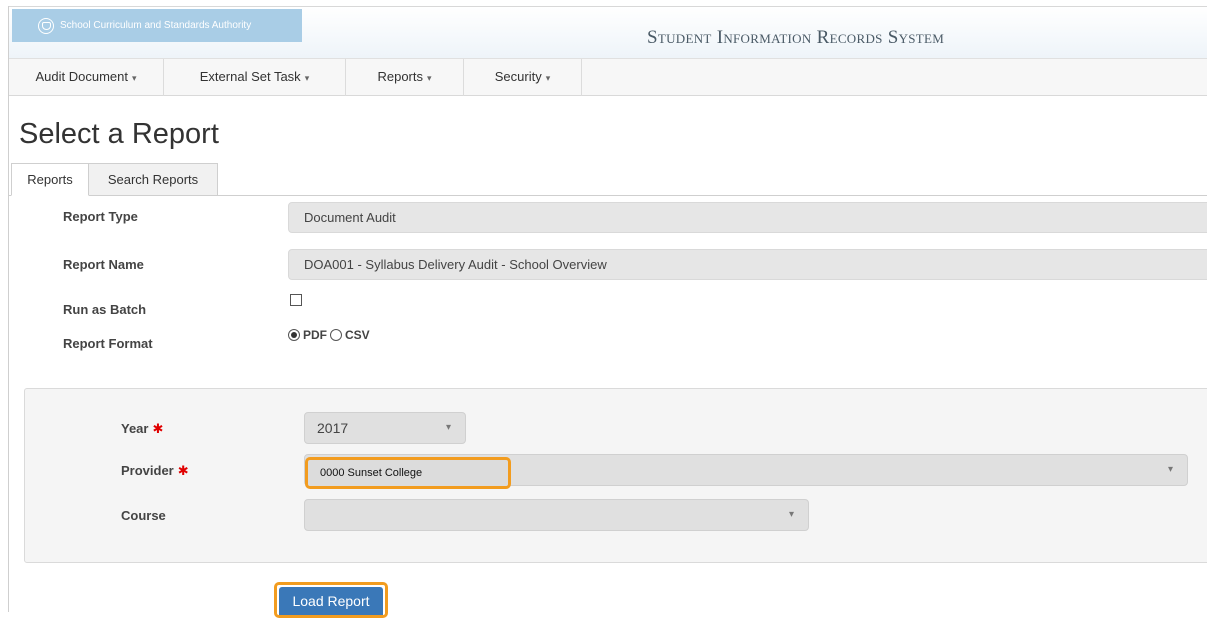 The height and width of the screenshot is (618, 1207). What do you see at coordinates (81, 76) in the screenshot?
I see `nav-label: Audit Document` at bounding box center [81, 76].